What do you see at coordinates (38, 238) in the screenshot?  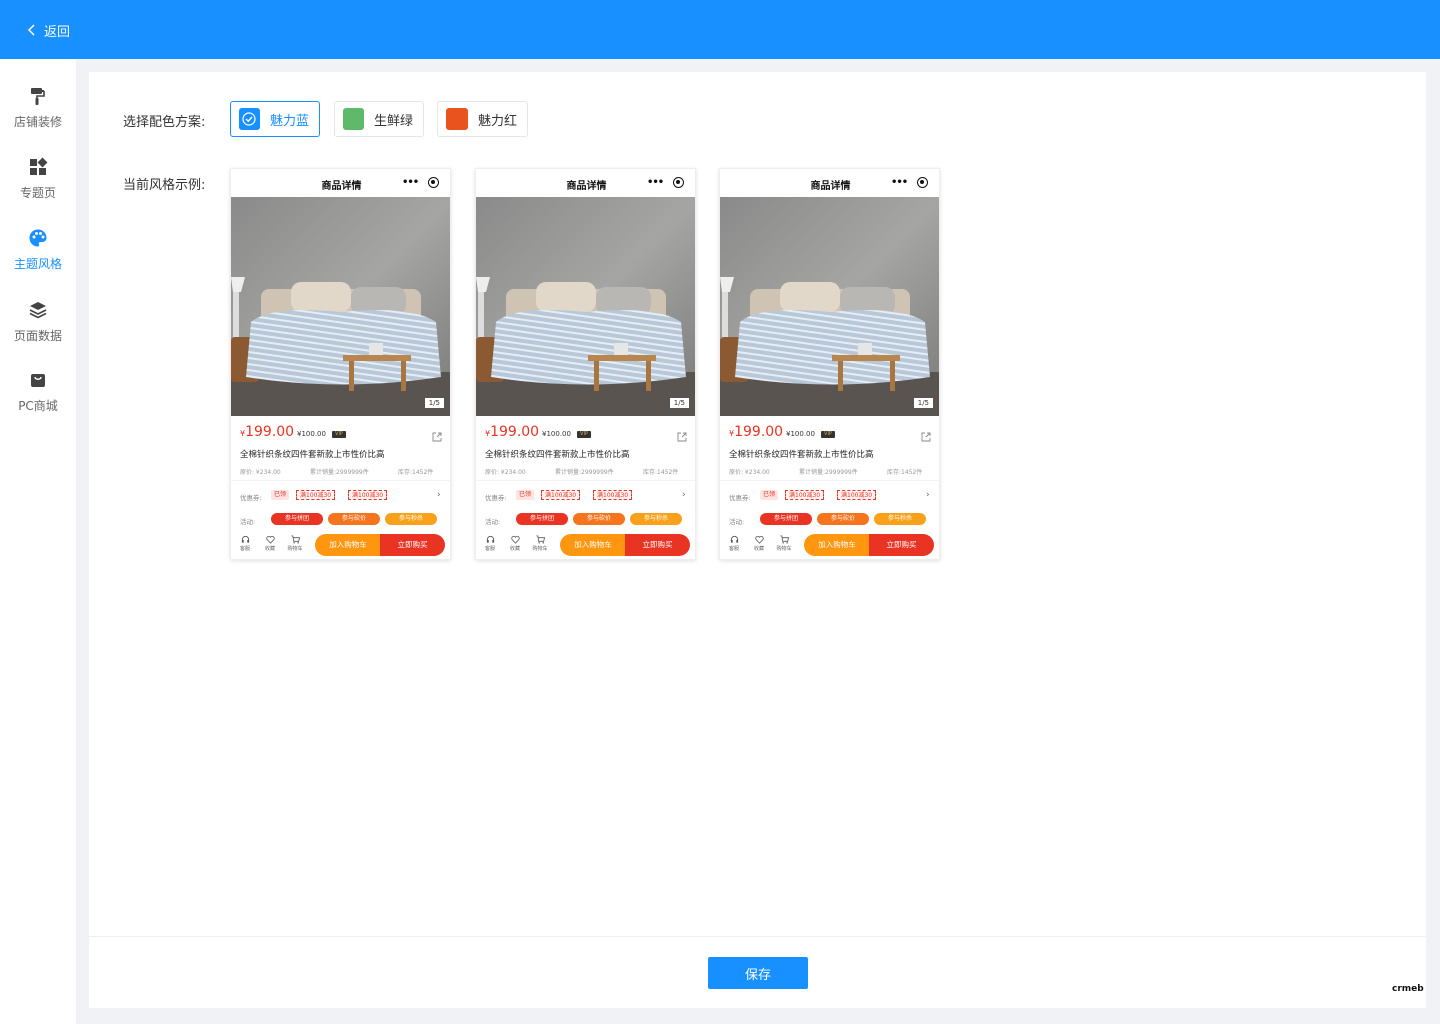 I see `palette-icon` at bounding box center [38, 238].